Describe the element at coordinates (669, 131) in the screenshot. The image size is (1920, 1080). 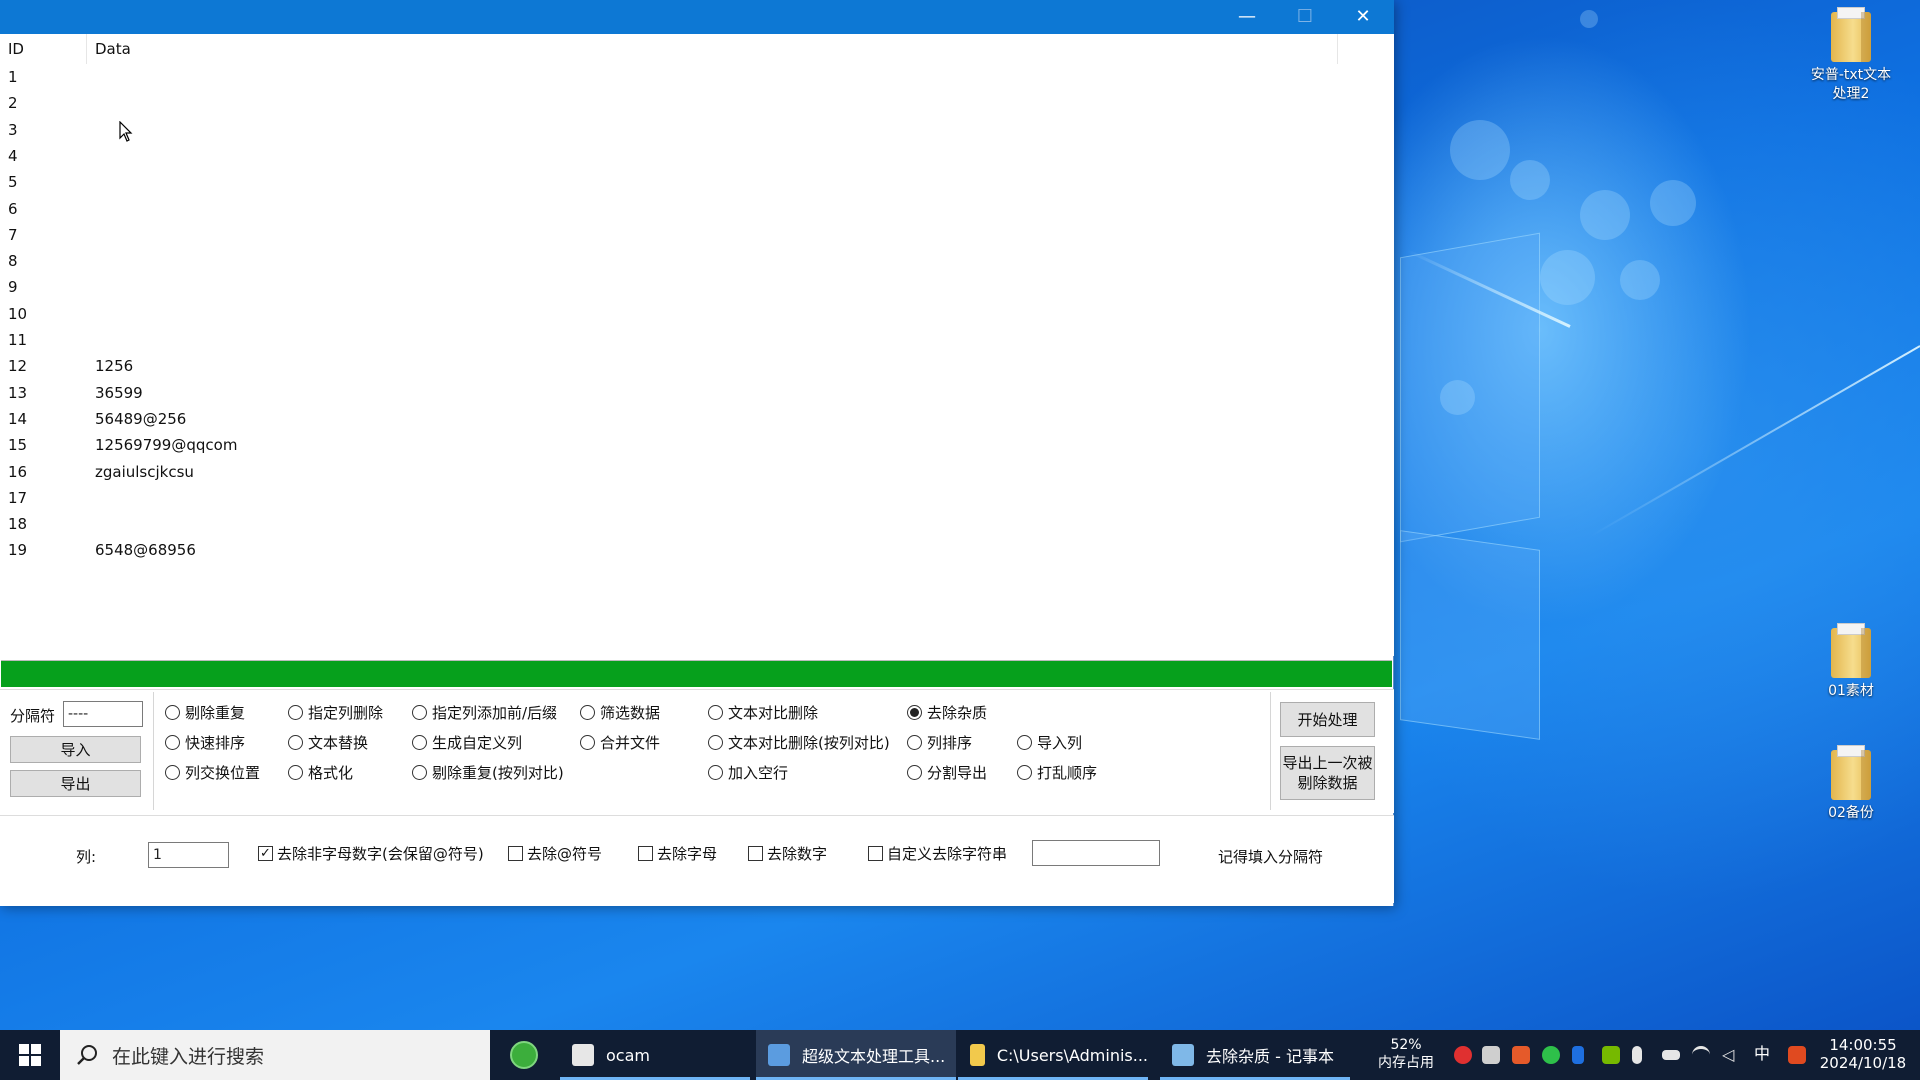
I see `table-row: 3` at that location.